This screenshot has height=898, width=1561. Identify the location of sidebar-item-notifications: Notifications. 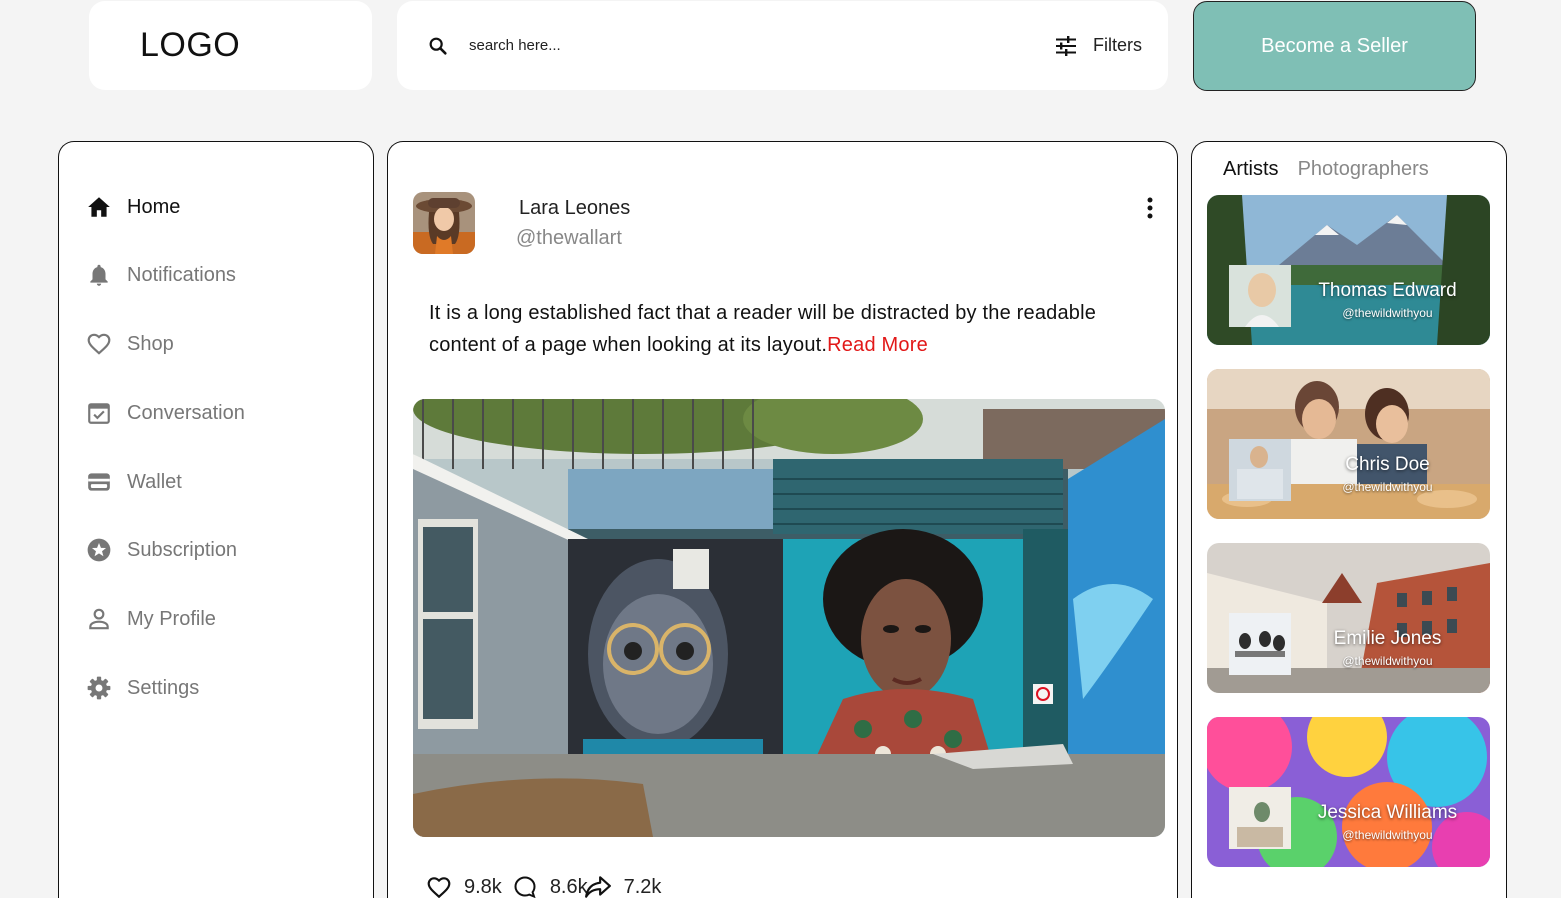
(161, 275).